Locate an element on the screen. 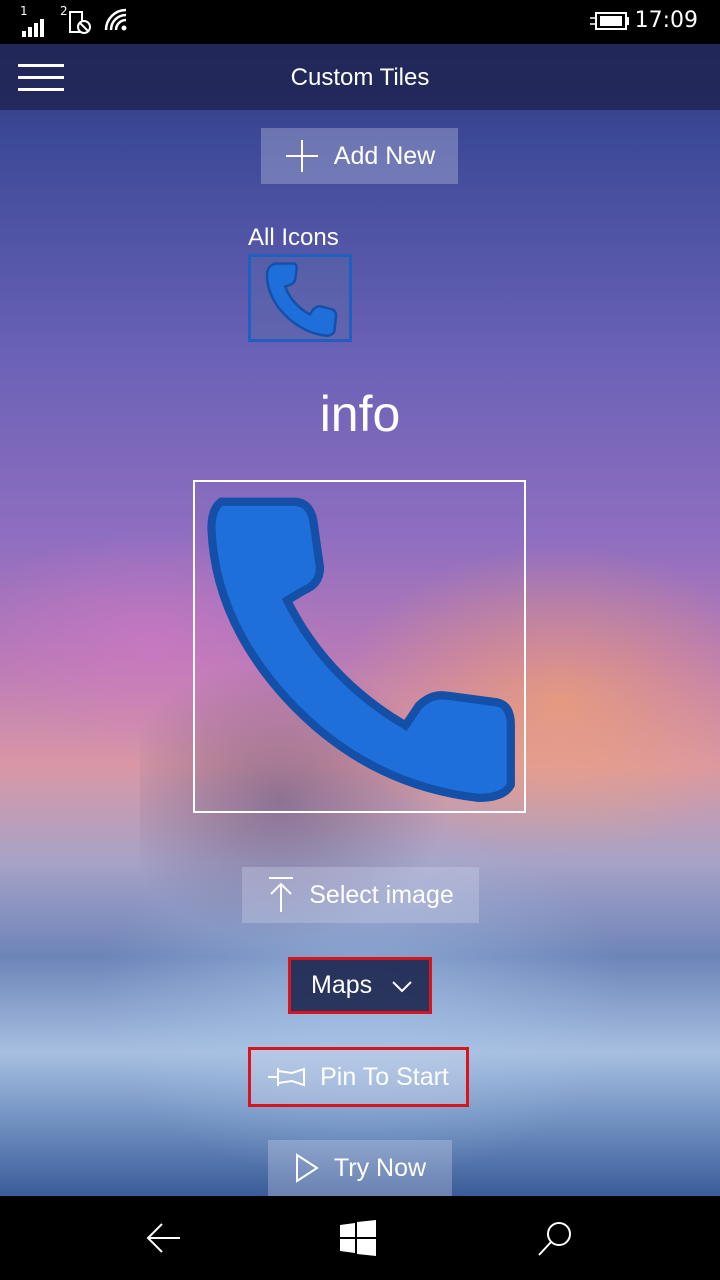 This screenshot has width=720, height=1280. add-new-button: Add New is located at coordinates (359, 156).